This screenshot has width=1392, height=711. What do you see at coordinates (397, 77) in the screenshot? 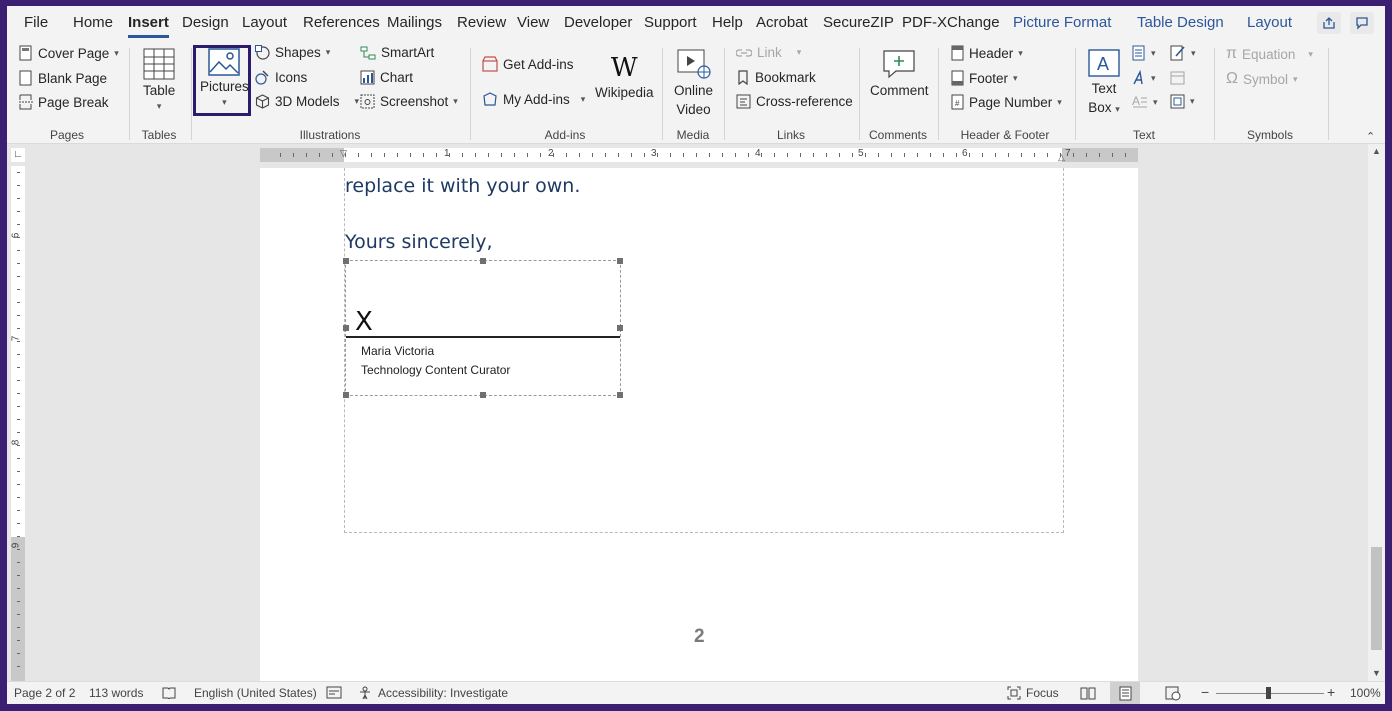
I see `chart-label: Chart` at bounding box center [397, 77].